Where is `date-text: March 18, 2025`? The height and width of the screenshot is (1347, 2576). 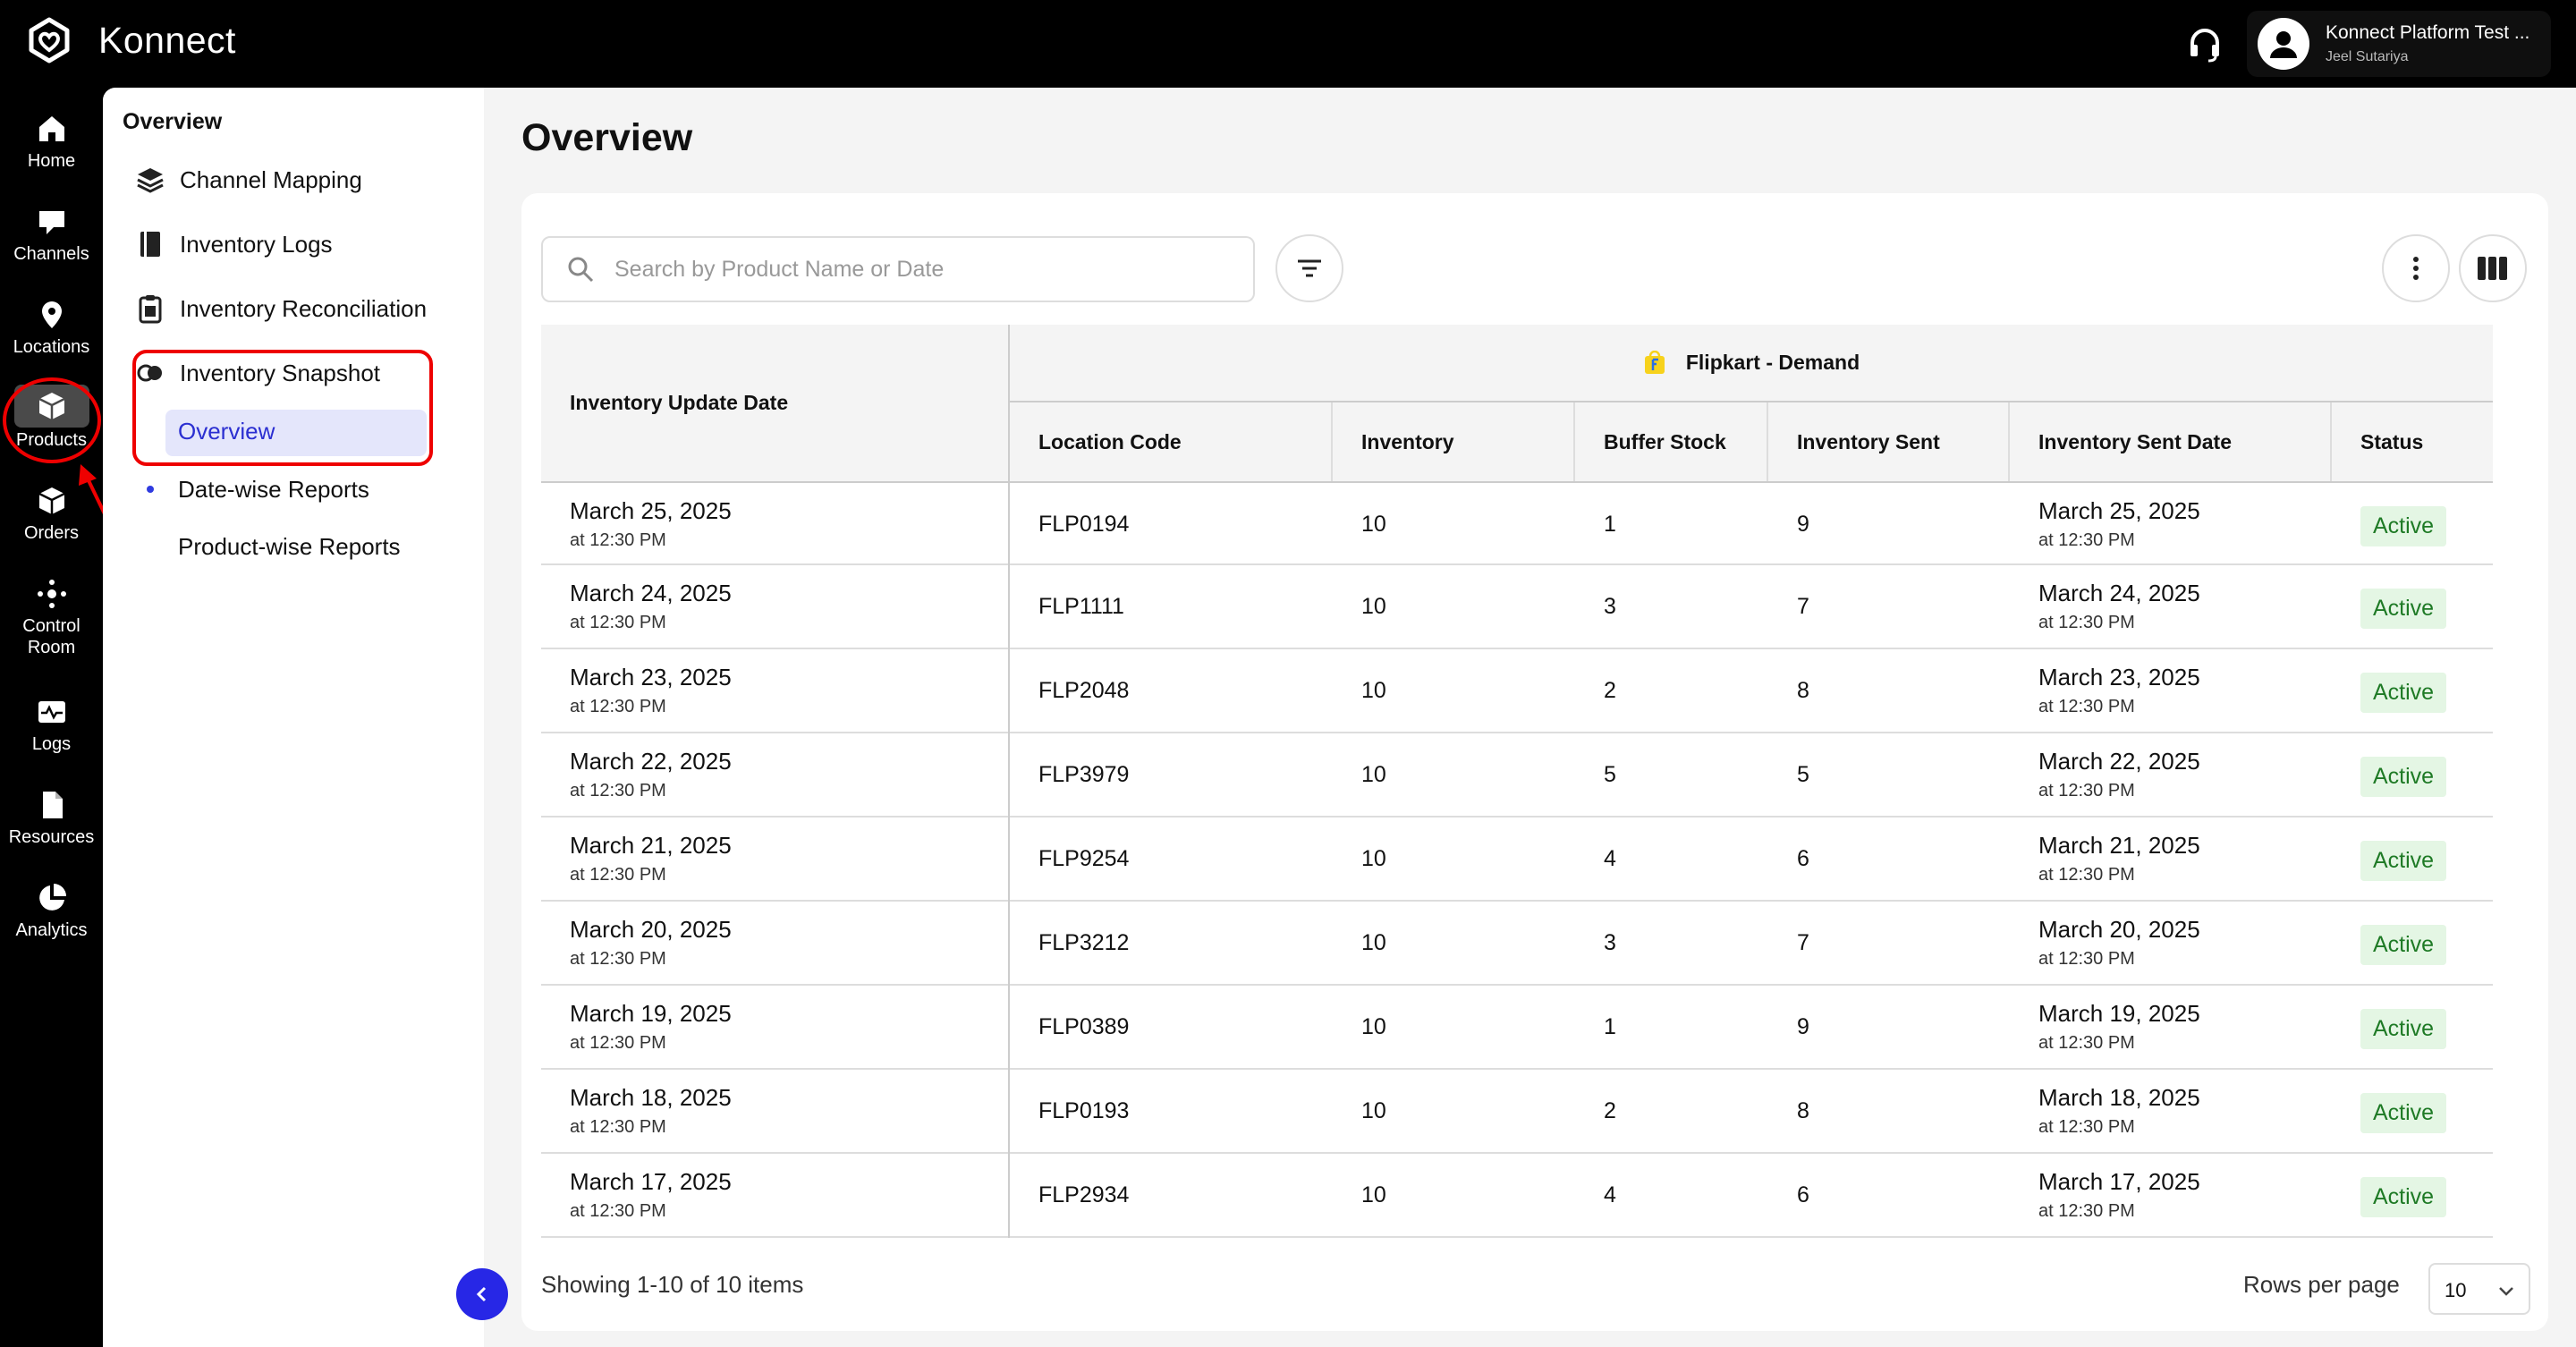
date-text: March 18, 2025 is located at coordinates (2119, 1097).